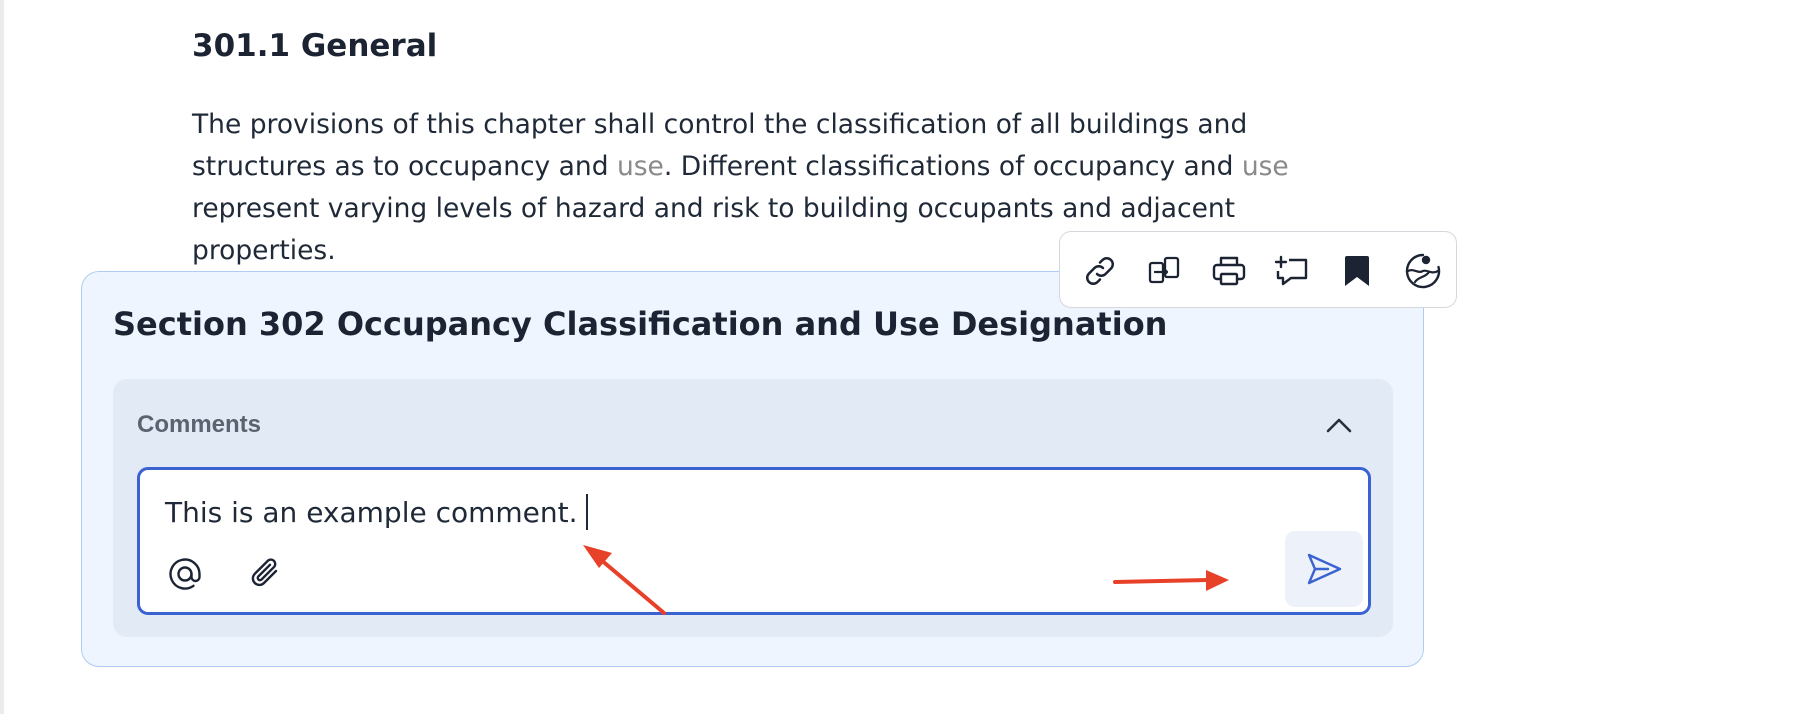  I want to click on comment-add-icon, so click(1291, 270).